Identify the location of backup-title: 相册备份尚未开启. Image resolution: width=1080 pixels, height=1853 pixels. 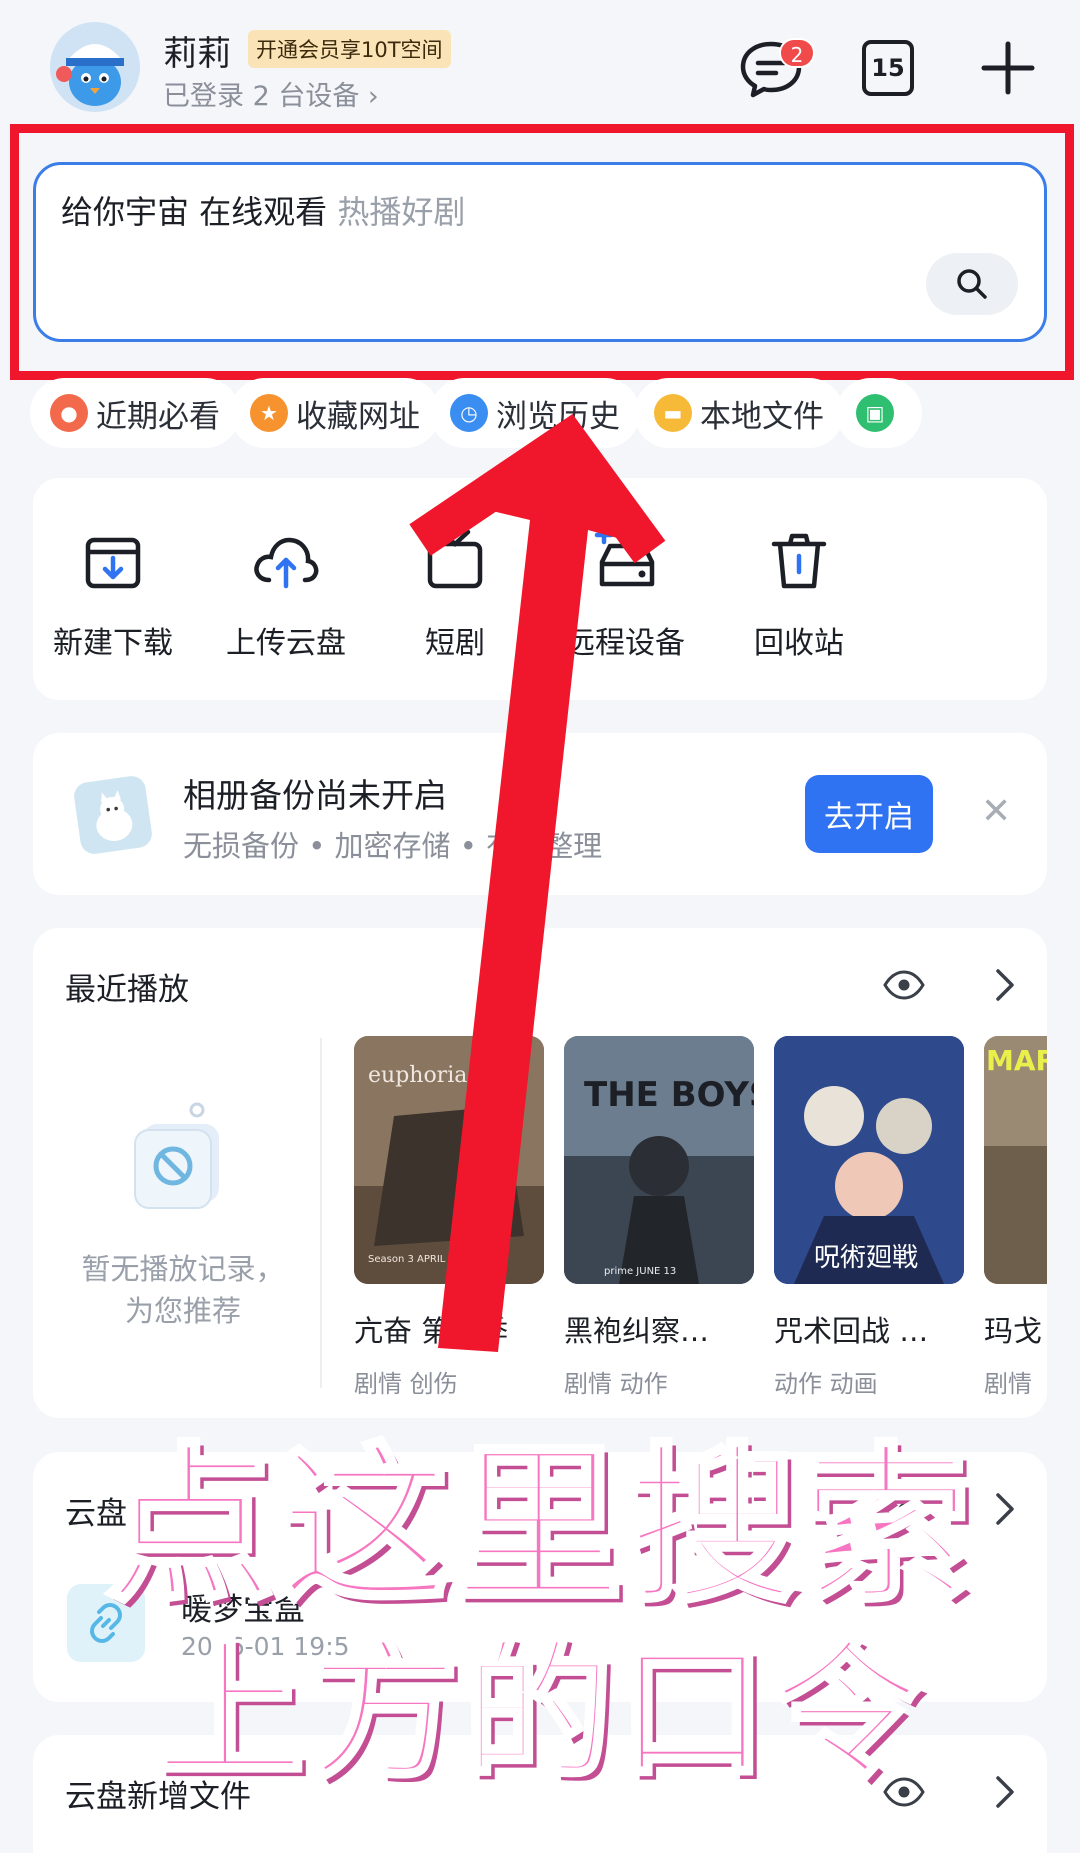
(315, 795).